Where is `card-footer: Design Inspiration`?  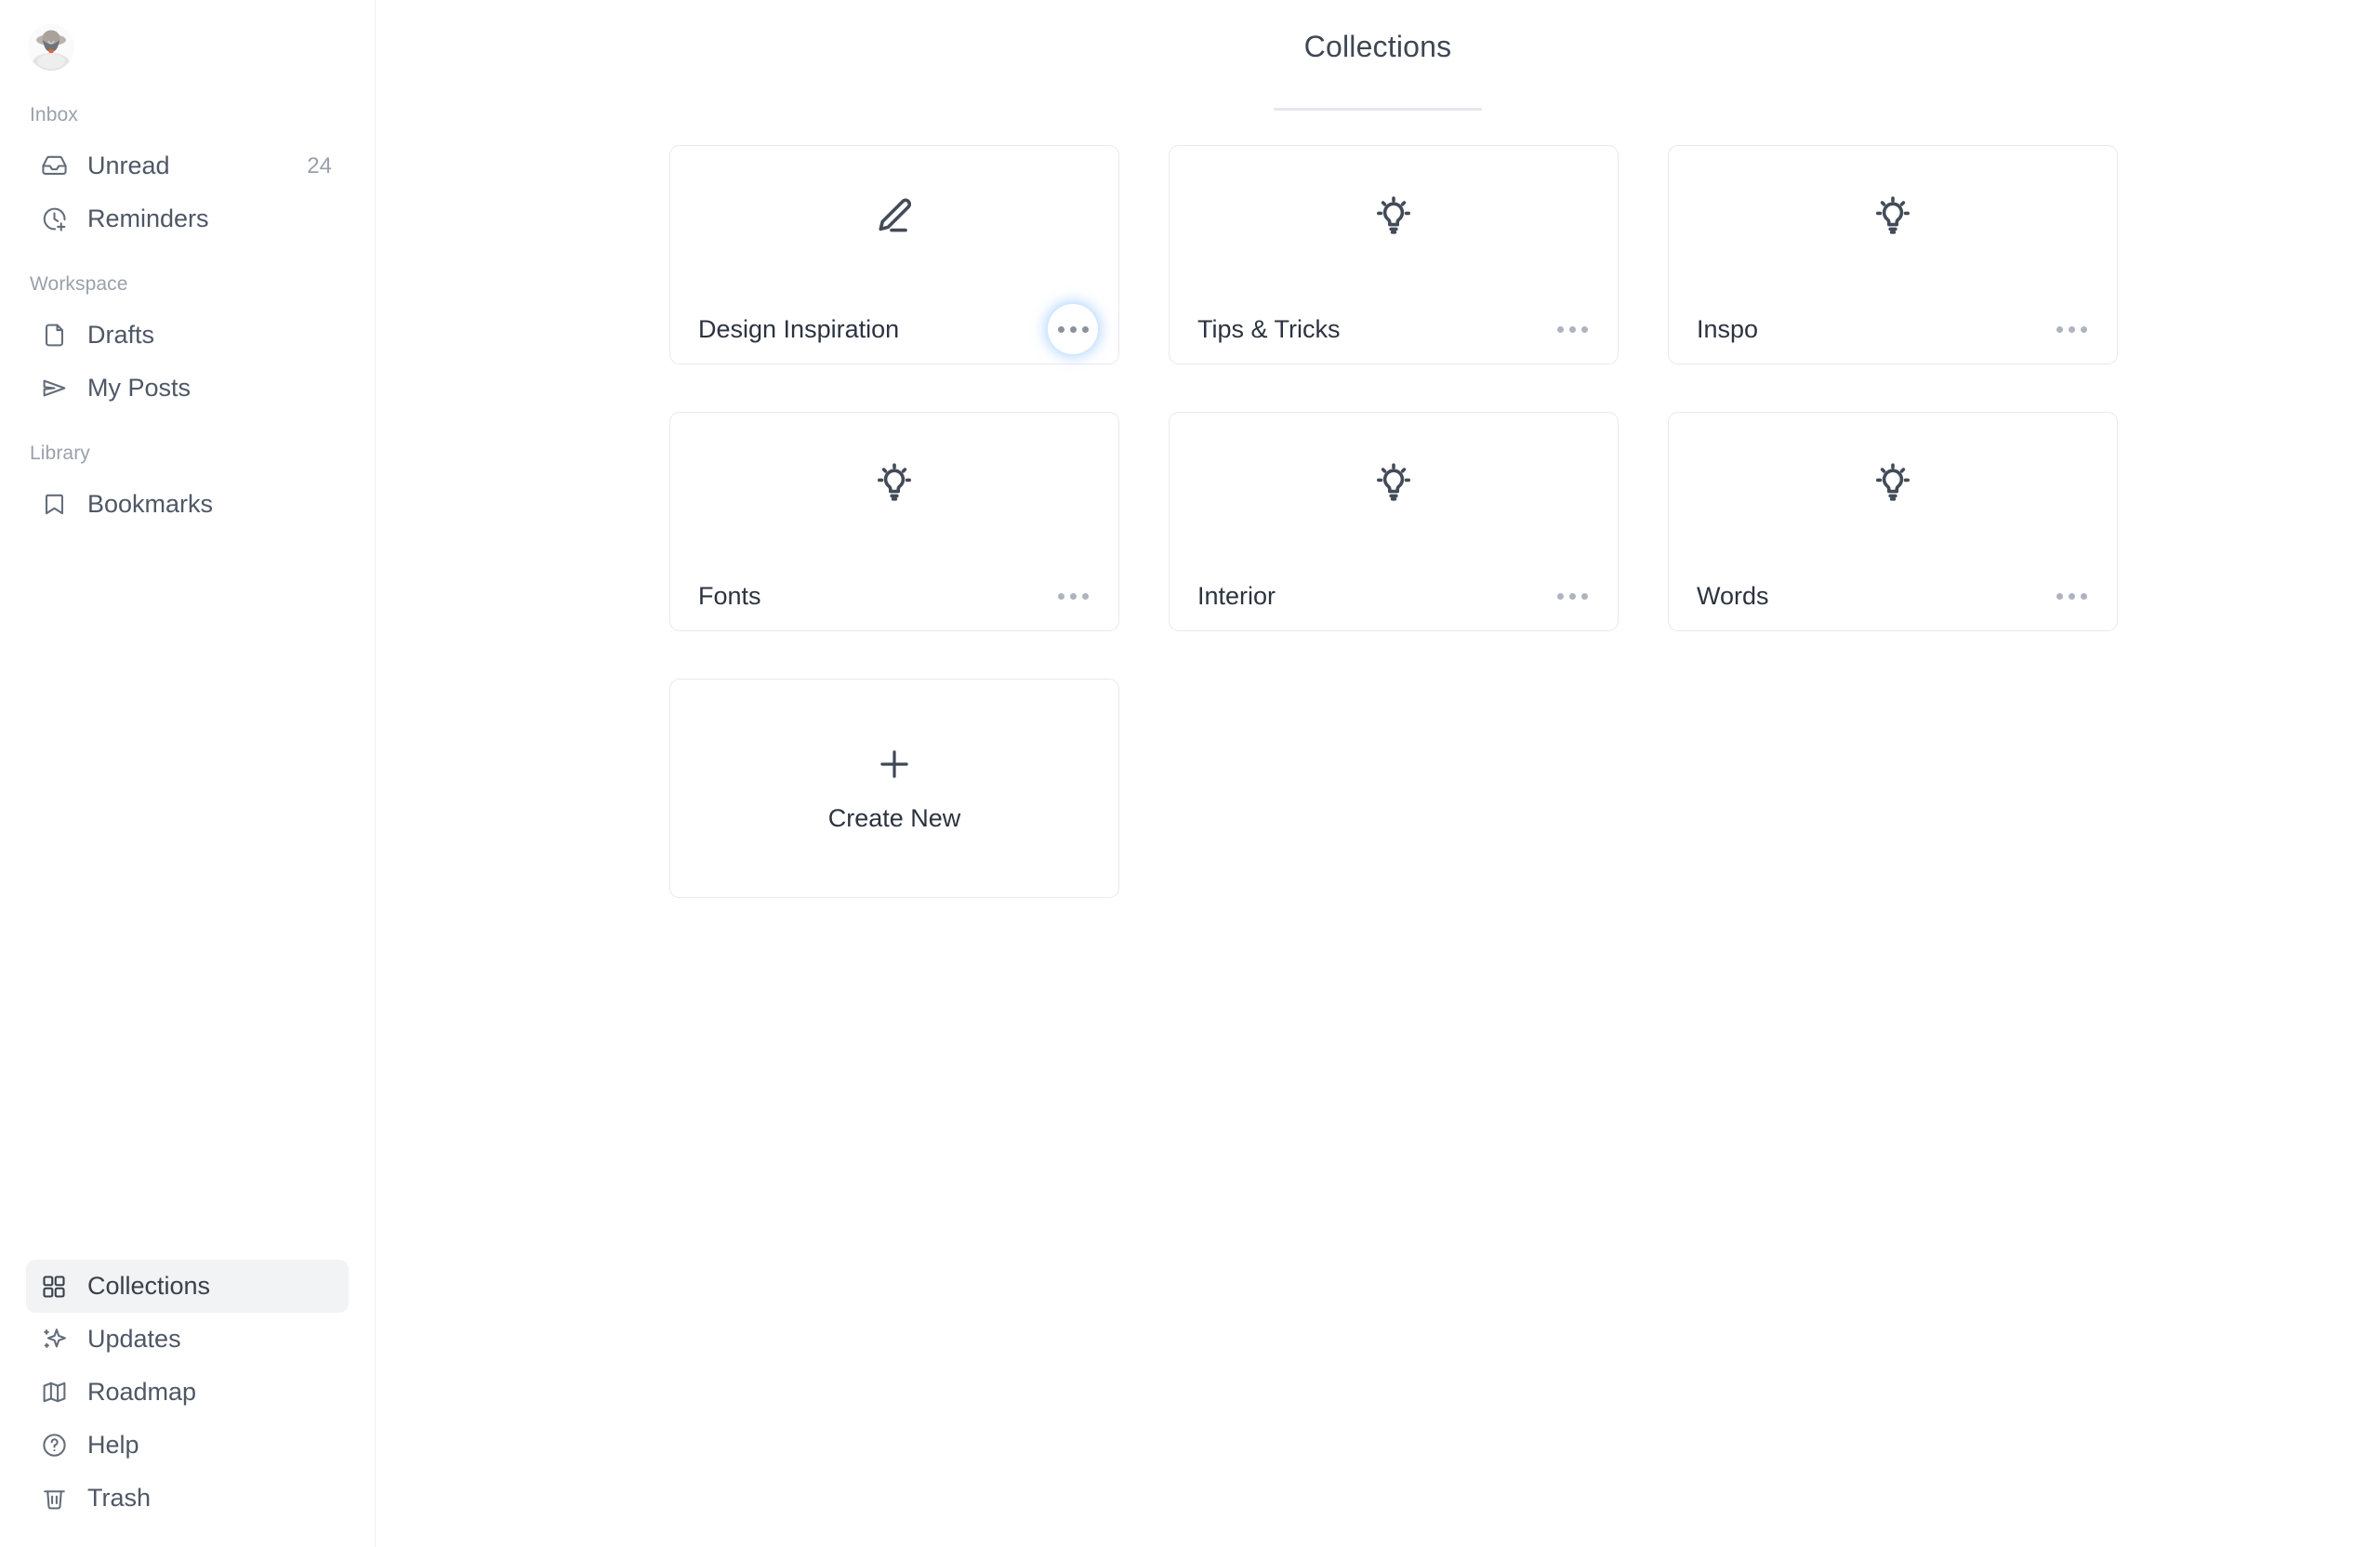 card-footer: Design Inspiration is located at coordinates (894, 329).